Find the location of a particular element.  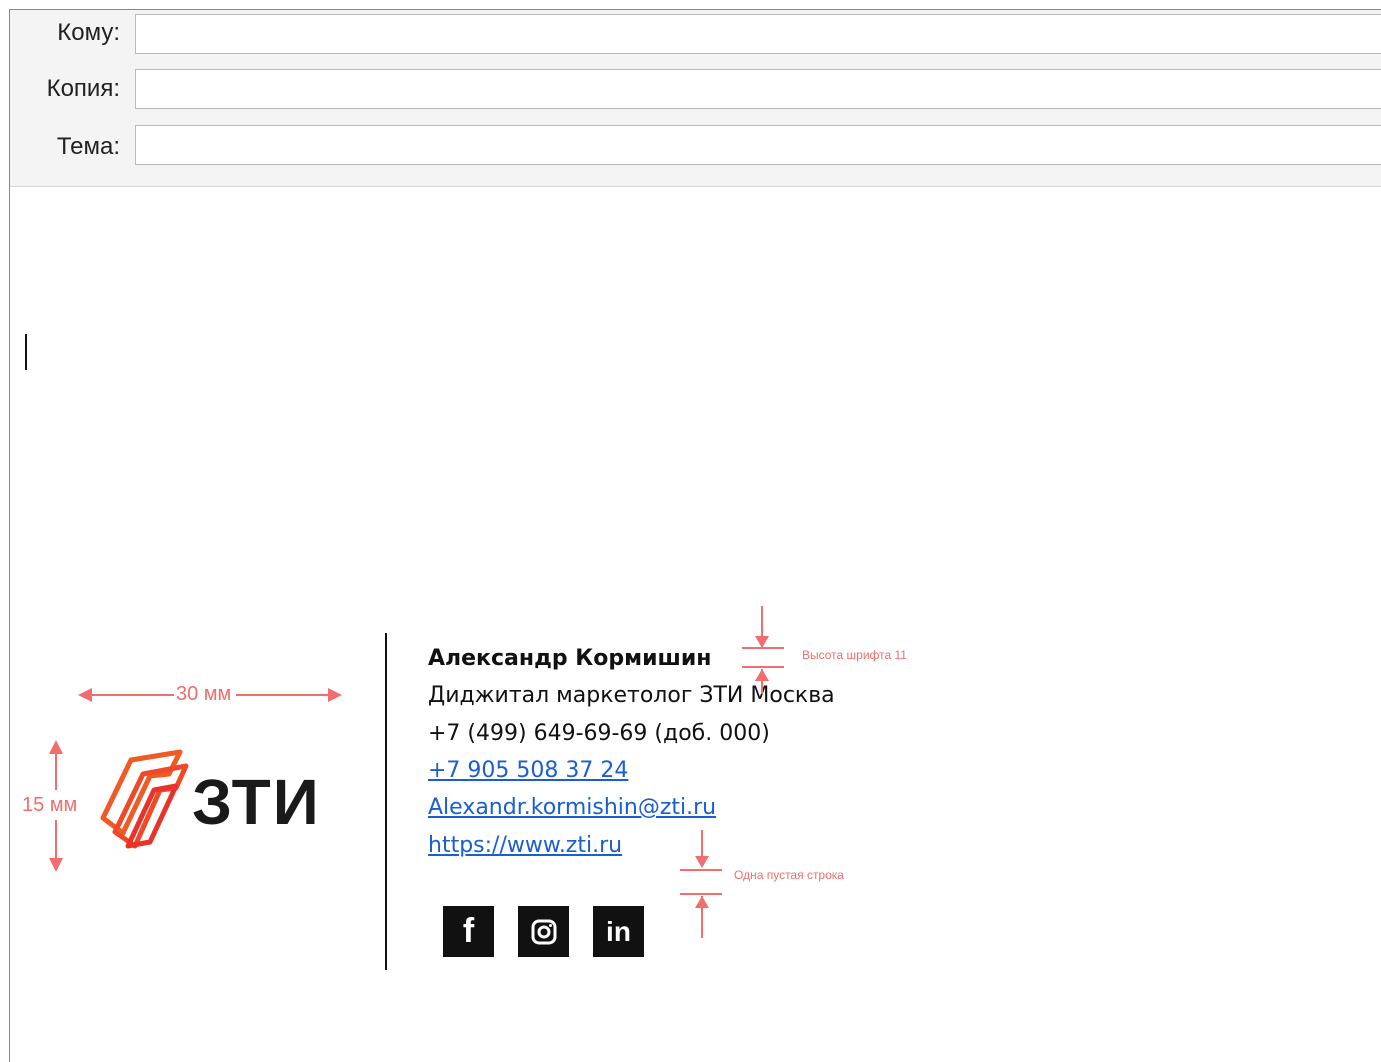

annotation-width: 30 мм is located at coordinates (204, 694).